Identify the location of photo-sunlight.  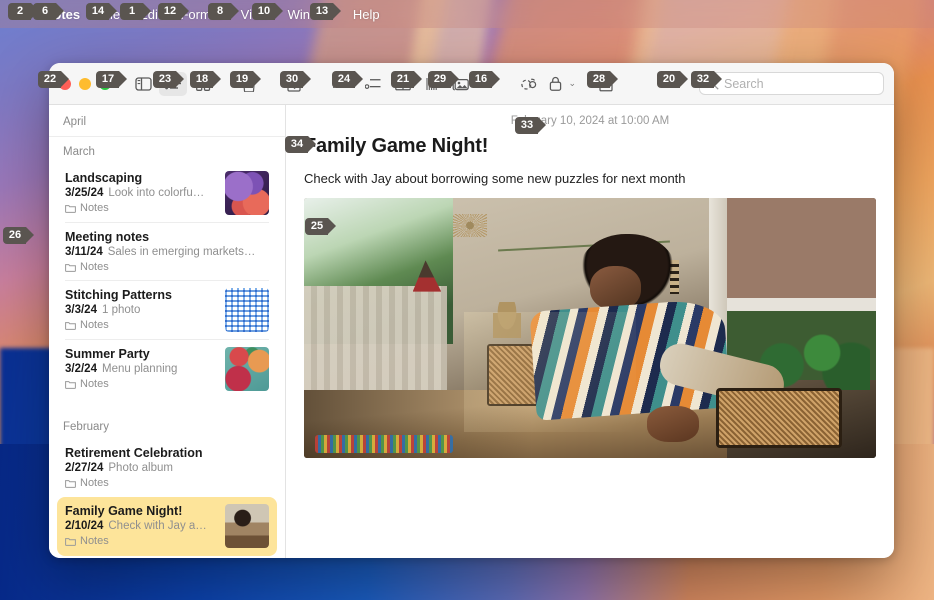
(550, 372).